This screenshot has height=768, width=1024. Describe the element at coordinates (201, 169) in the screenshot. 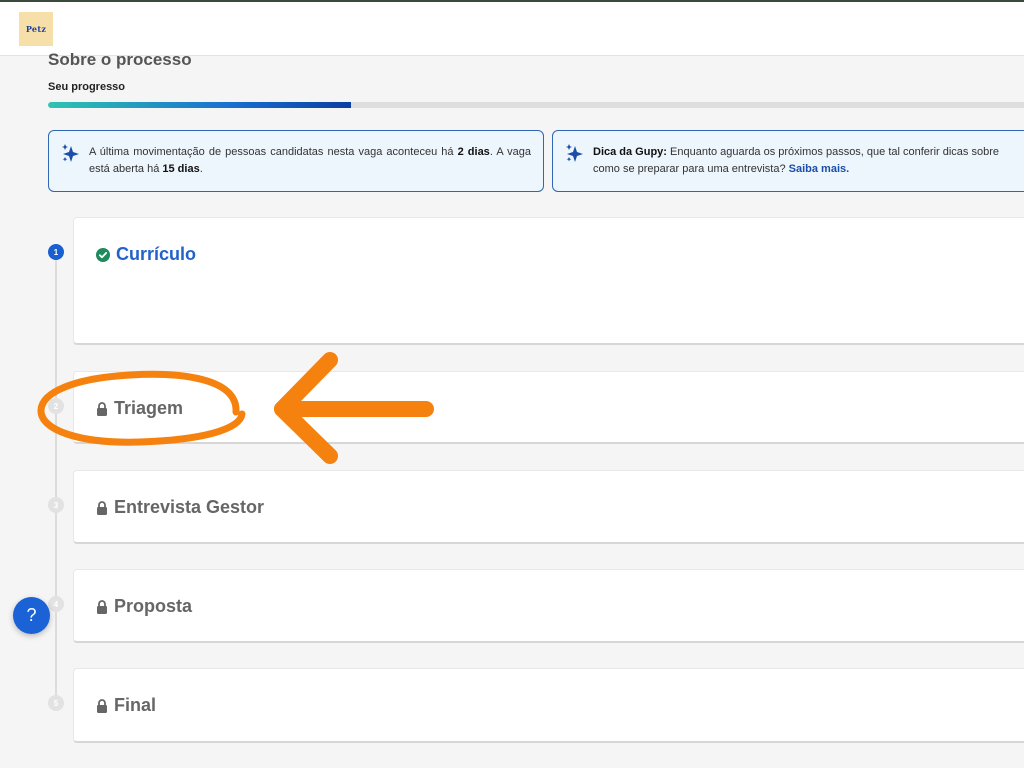

I see `info-text: .` at that location.